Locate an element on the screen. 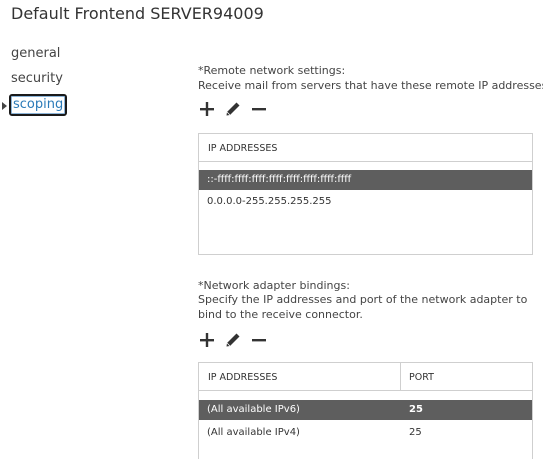 This screenshot has width=543, height=459. nav-item-security: security is located at coordinates (37, 78).